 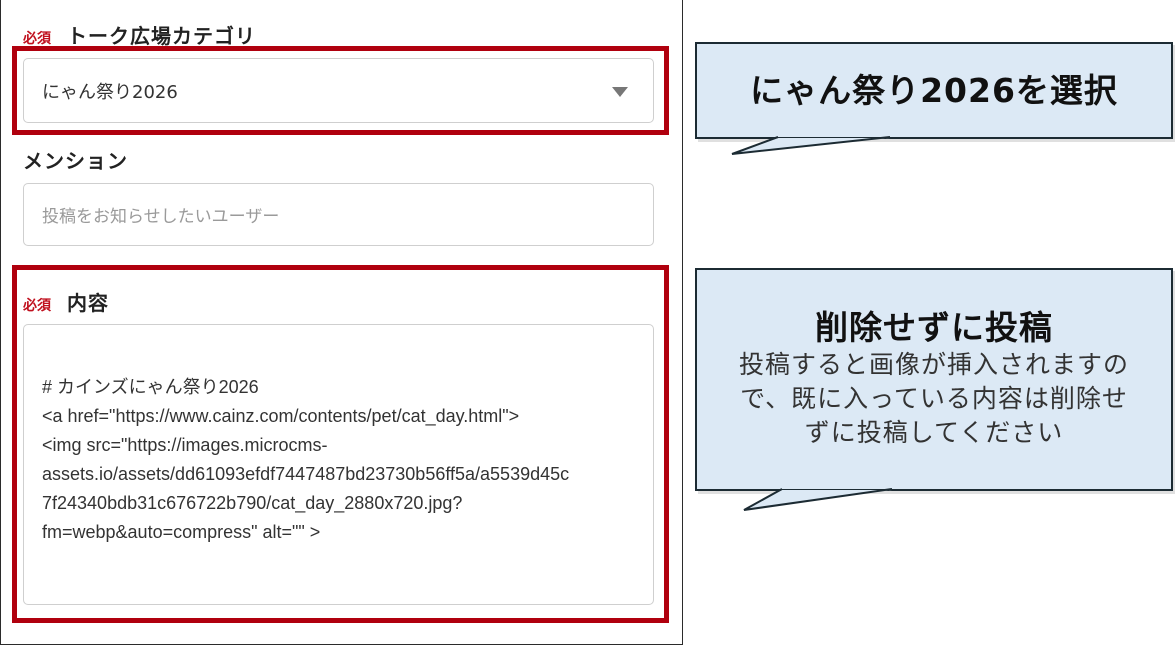 I want to click on category-select-value: にゃん祭り2026, so click(x=110, y=92).